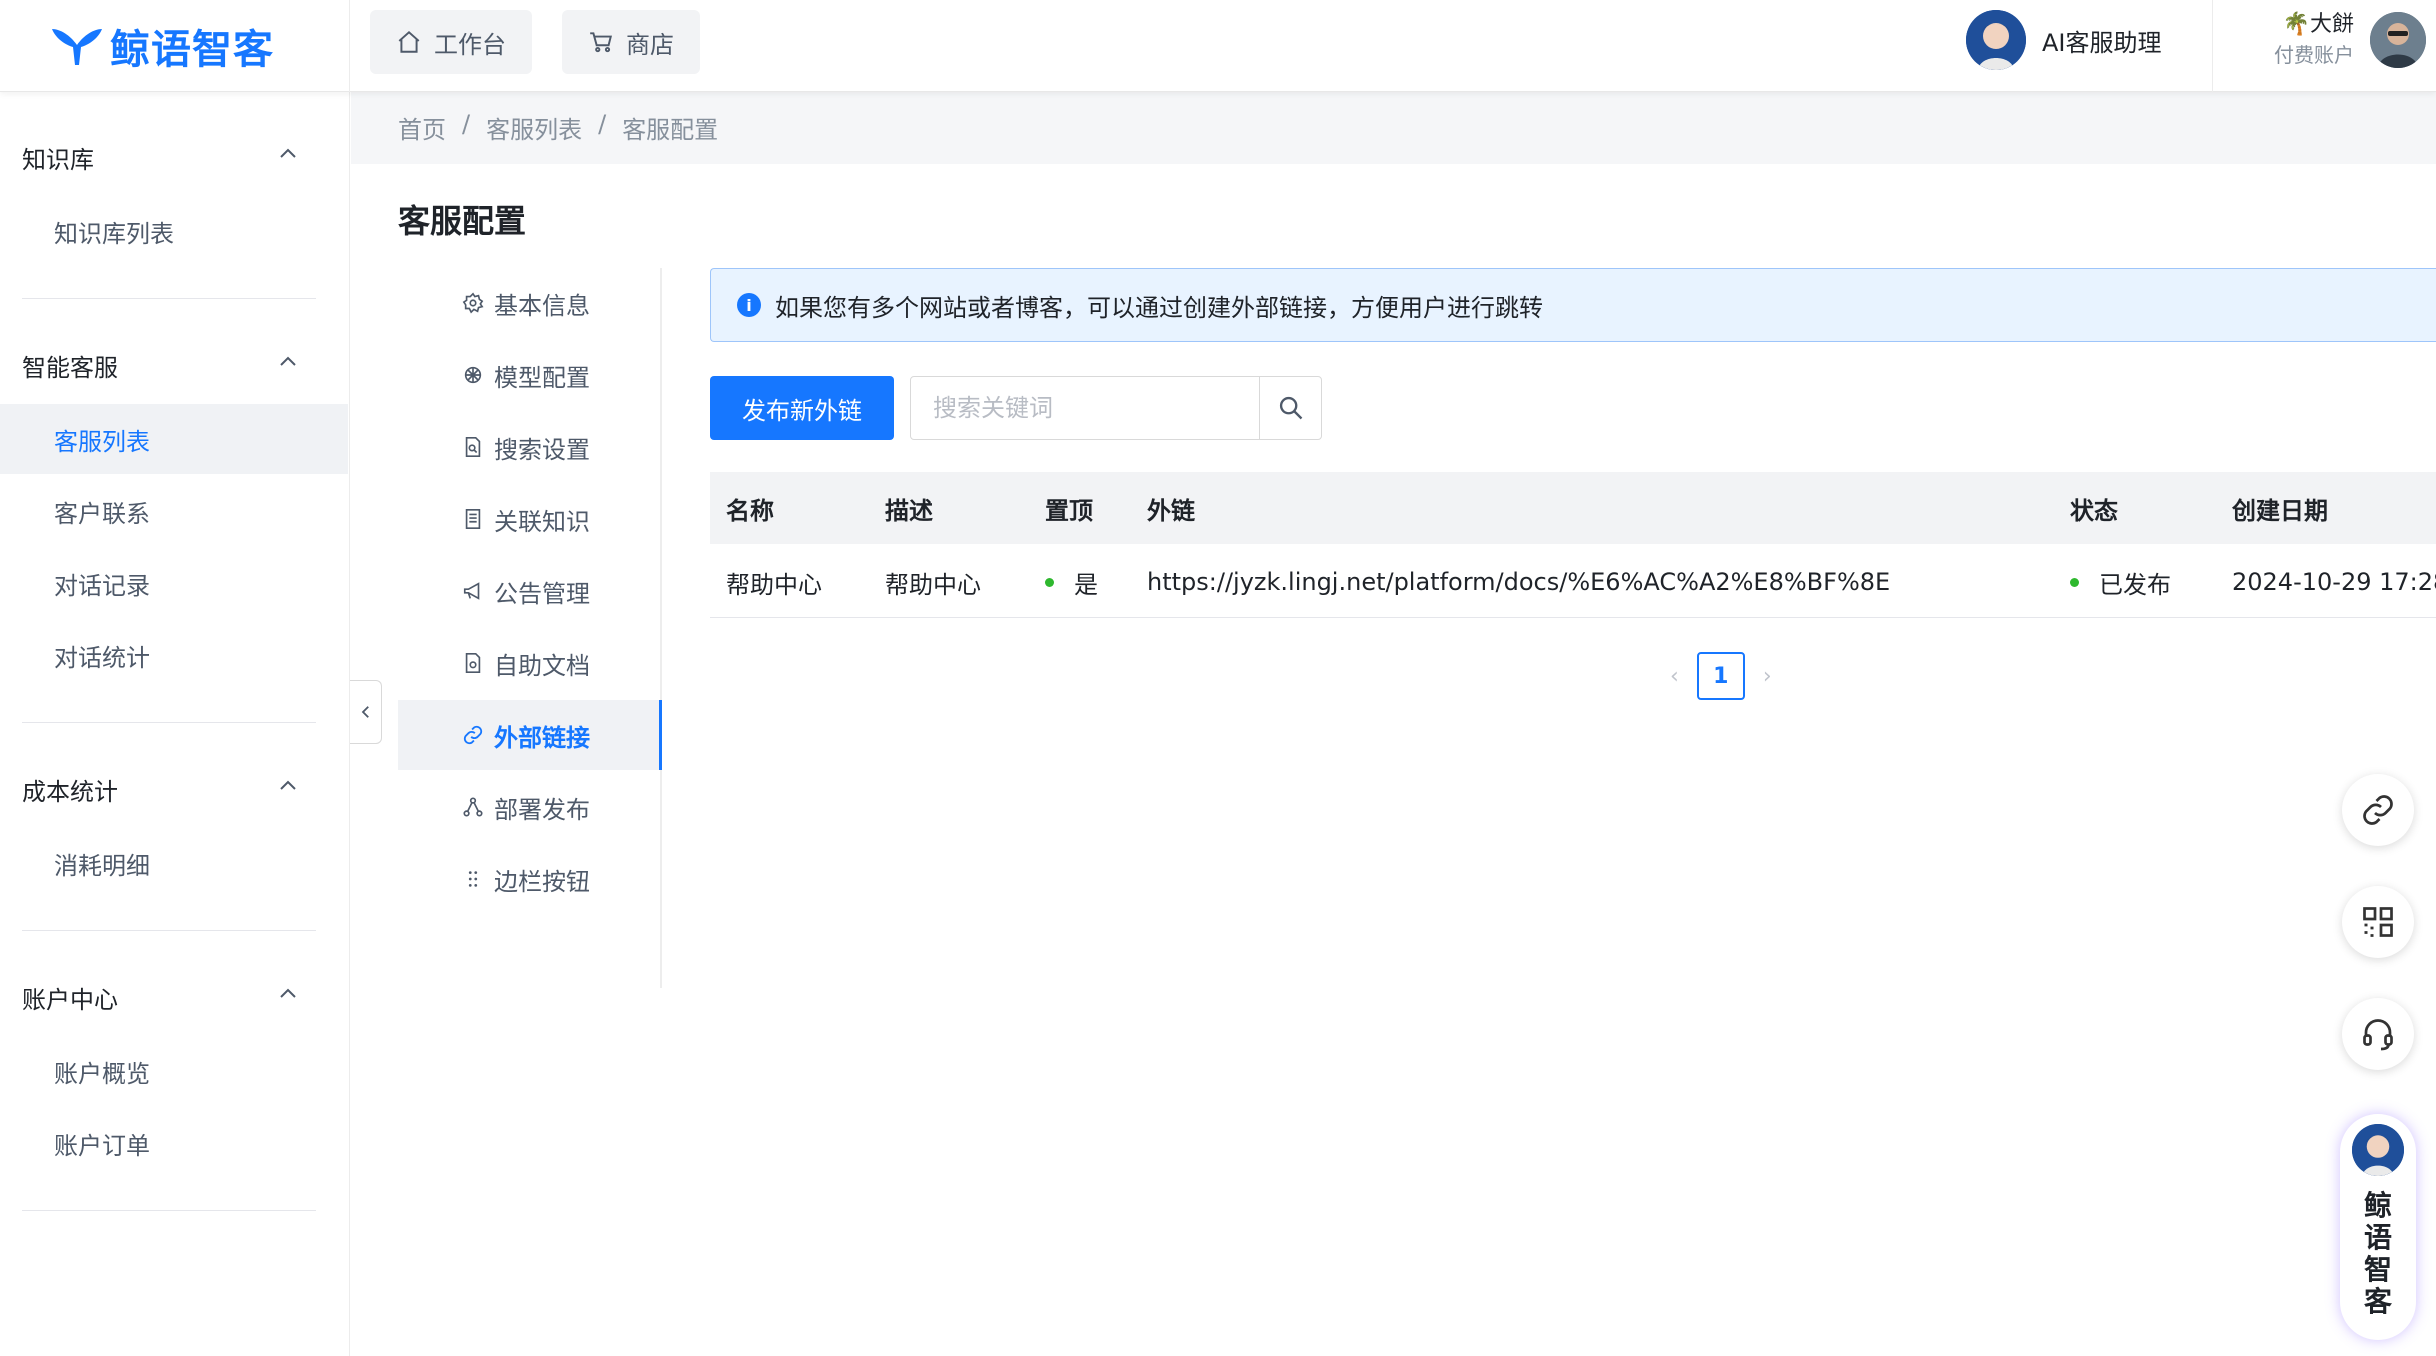 The image size is (2436, 1356). Describe the element at coordinates (174, 655) in the screenshot. I see `sidebar-item-chat-stats: 对话统计` at that location.